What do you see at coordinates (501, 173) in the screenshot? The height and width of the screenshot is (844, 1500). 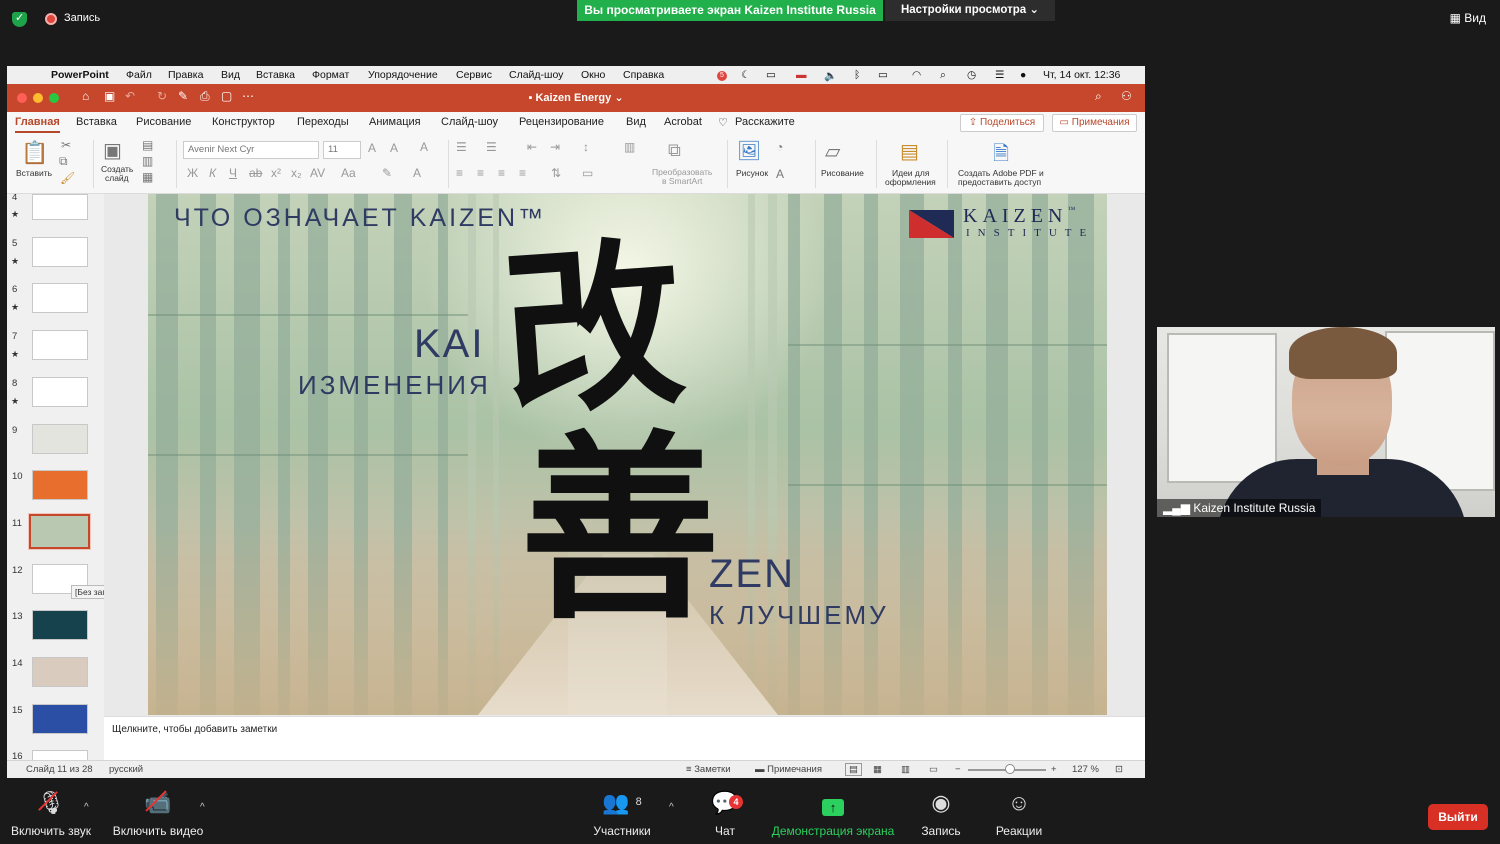 I see `align-right-icon: ≡` at bounding box center [501, 173].